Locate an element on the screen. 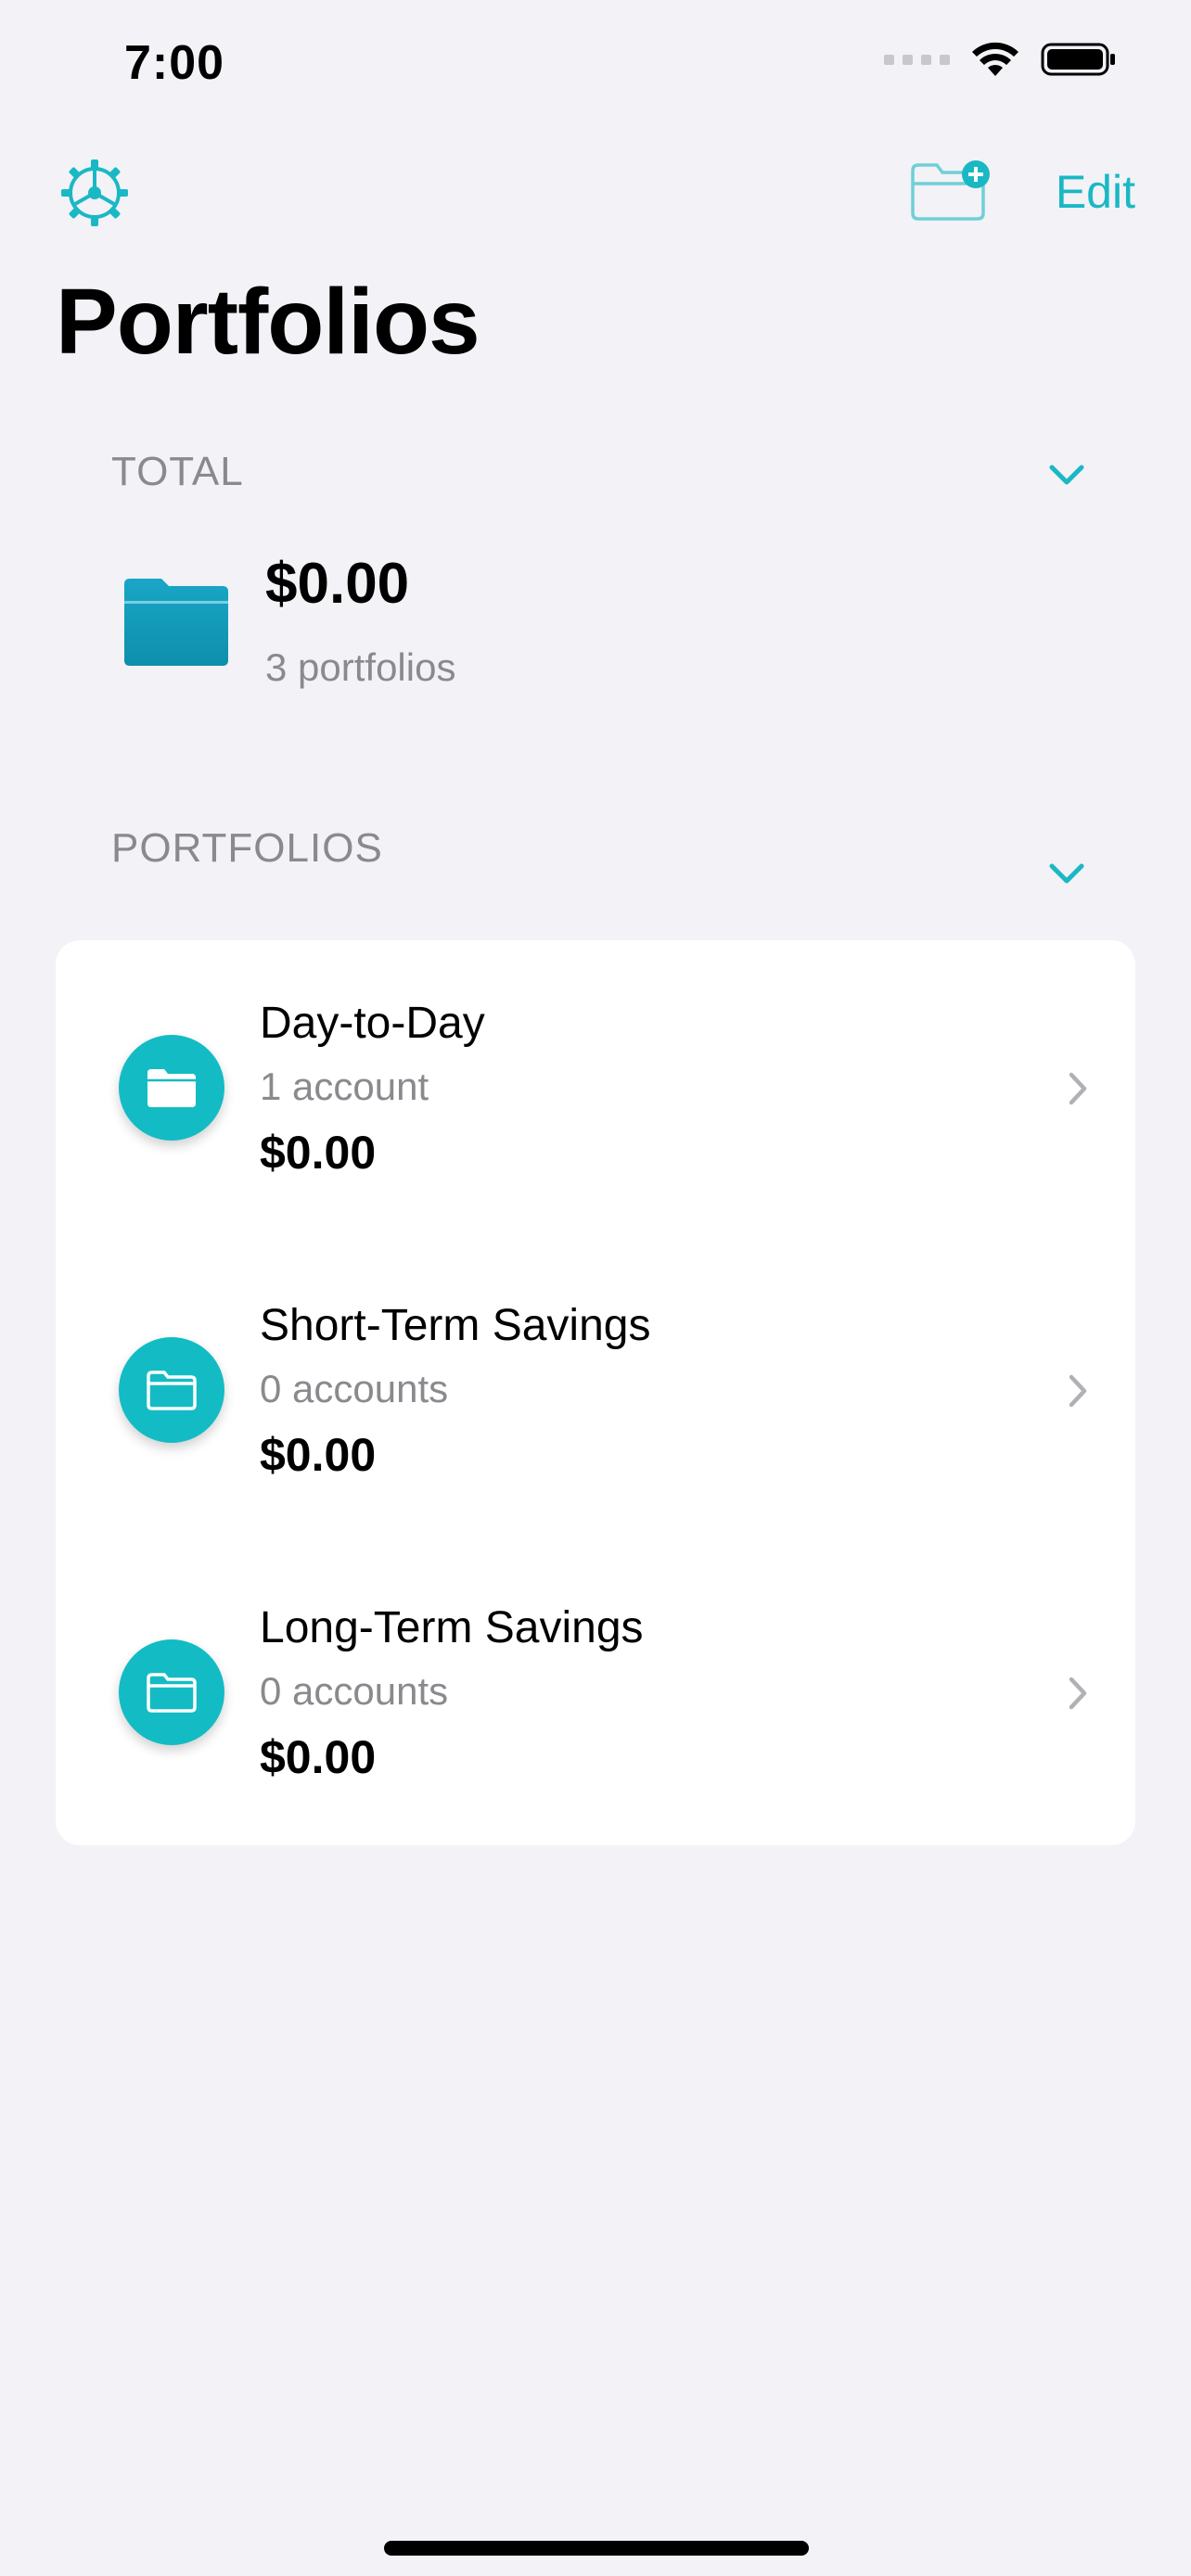 This screenshot has height=2576, width=1191. total-amount: $0.00 is located at coordinates (337, 584).